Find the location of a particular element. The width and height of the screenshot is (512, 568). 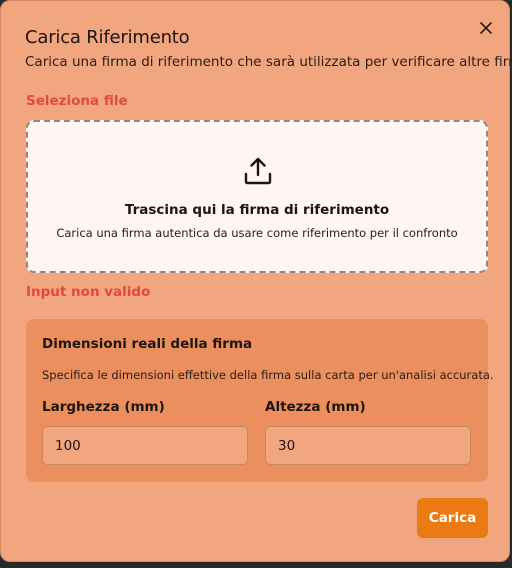

dialog-title: Carica Riferimento is located at coordinates (107, 37).